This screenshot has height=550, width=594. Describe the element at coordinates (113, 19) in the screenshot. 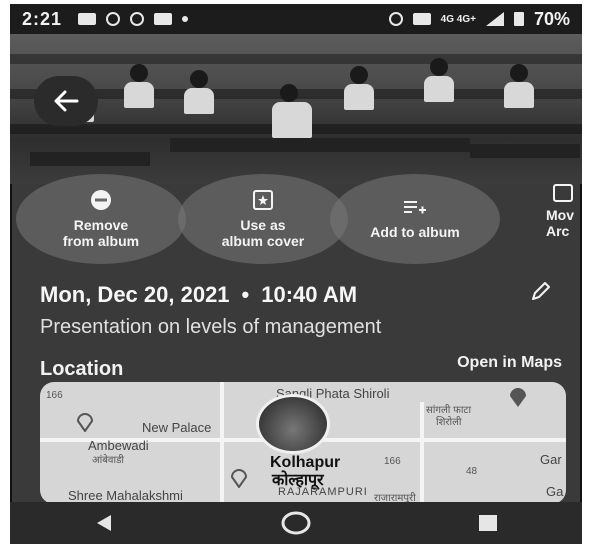

I see `whatsapp-icon` at that location.